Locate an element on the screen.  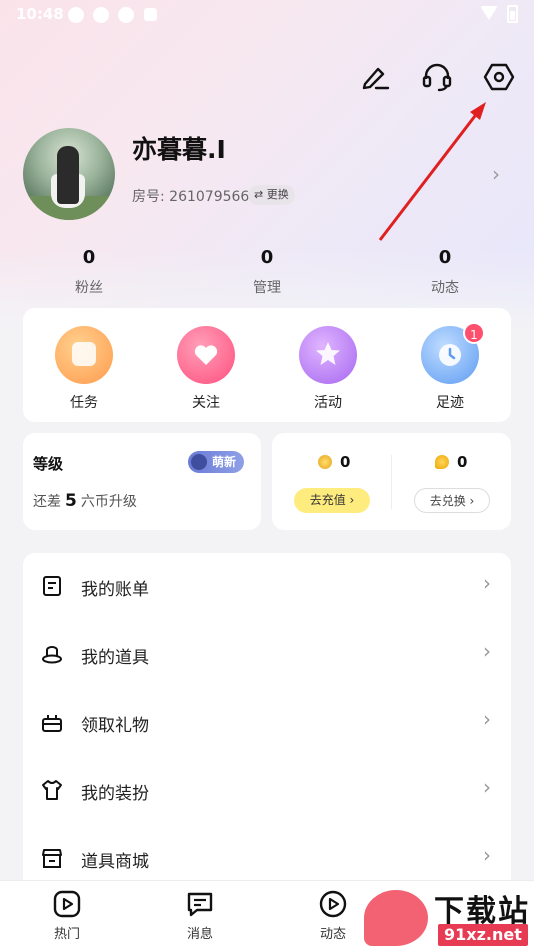
nav-messages: 消息 is located at coordinates (200, 915).